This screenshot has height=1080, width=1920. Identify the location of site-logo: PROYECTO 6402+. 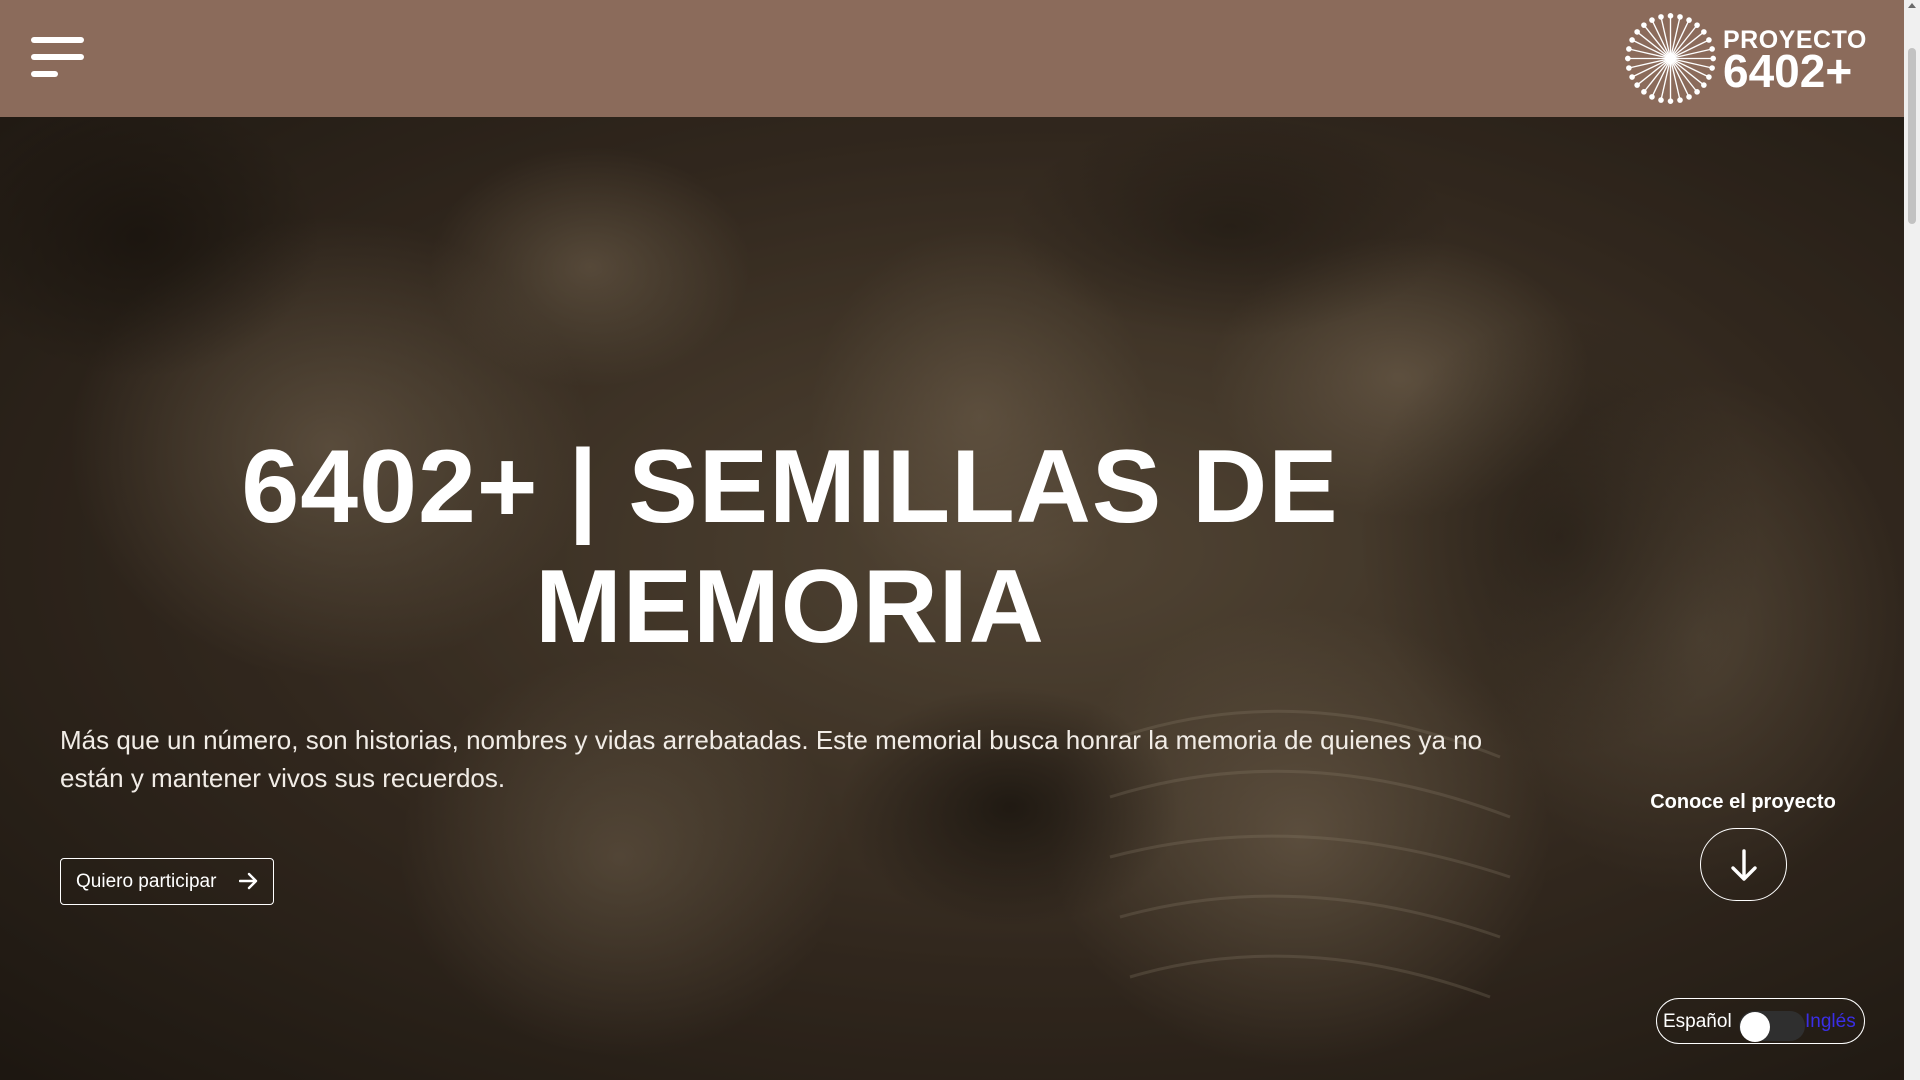
(1753, 58).